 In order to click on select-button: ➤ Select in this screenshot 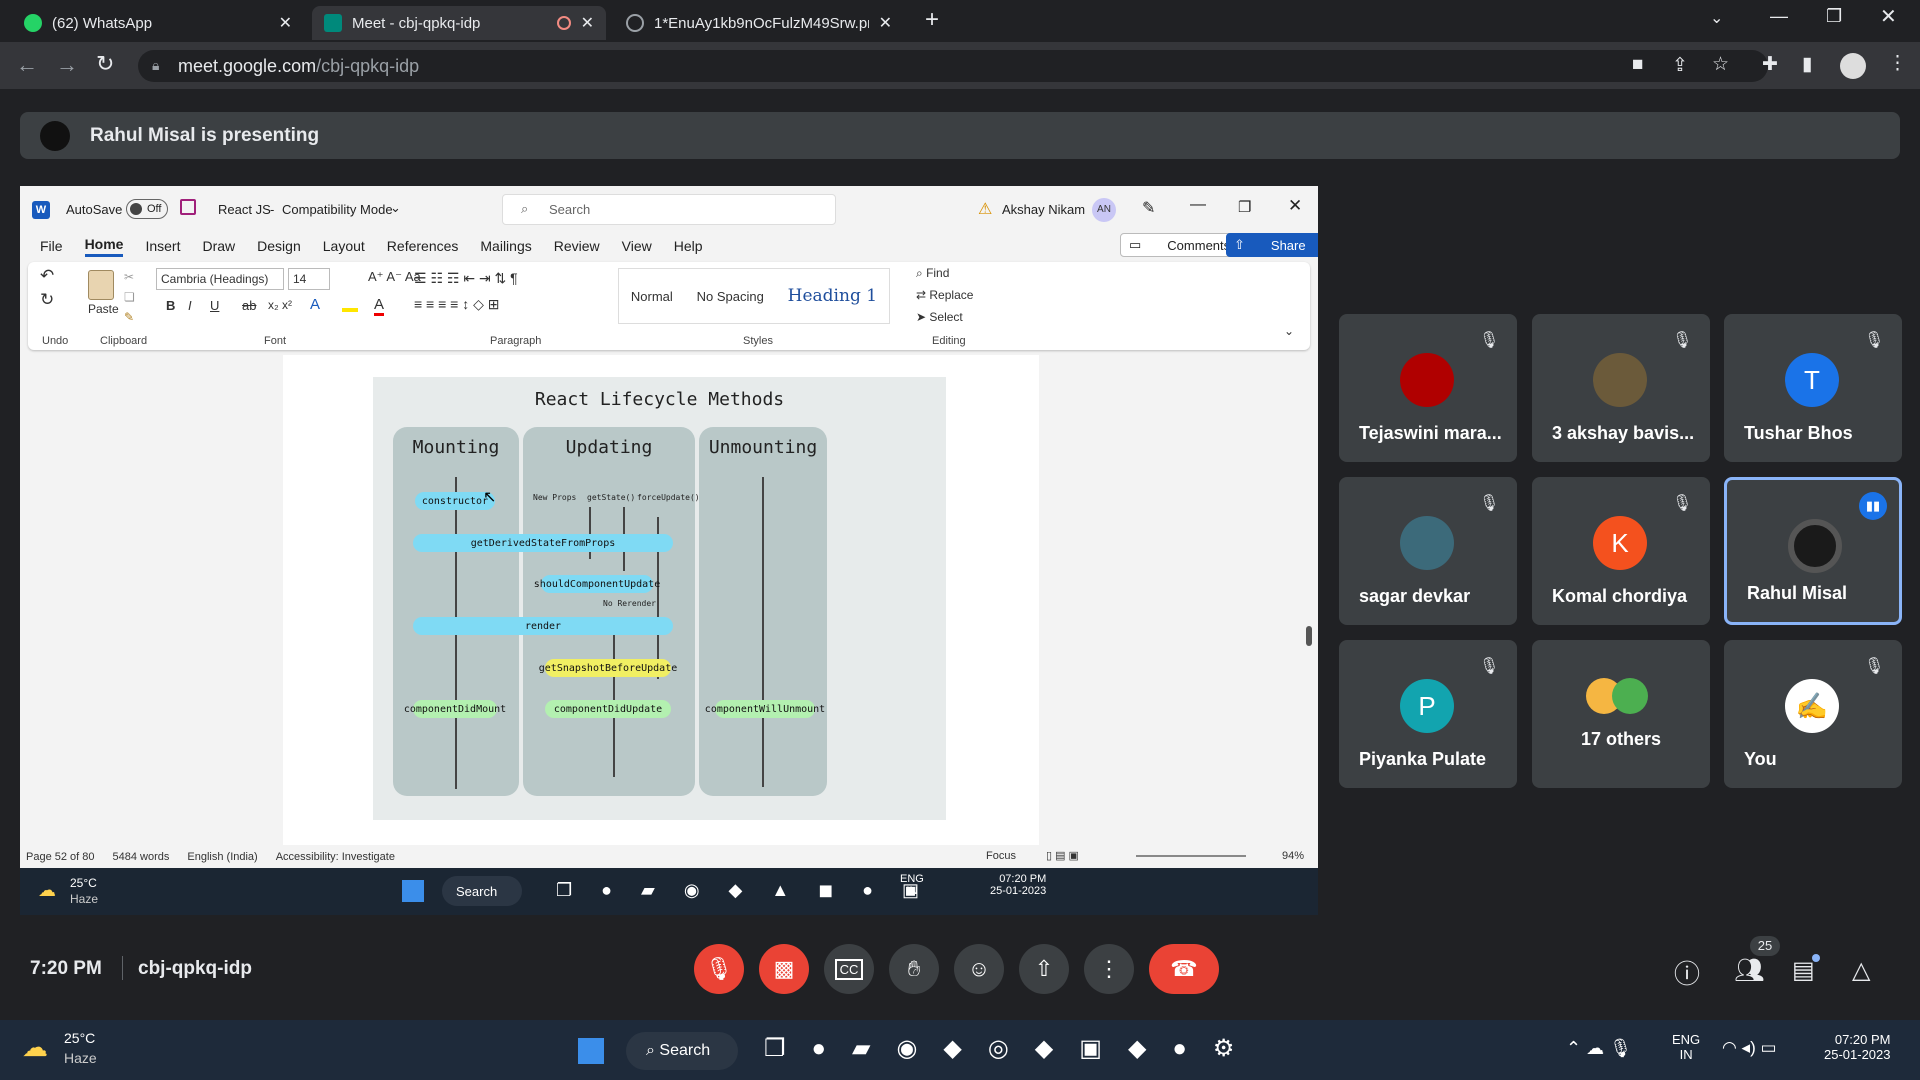, I will do `click(939, 317)`.